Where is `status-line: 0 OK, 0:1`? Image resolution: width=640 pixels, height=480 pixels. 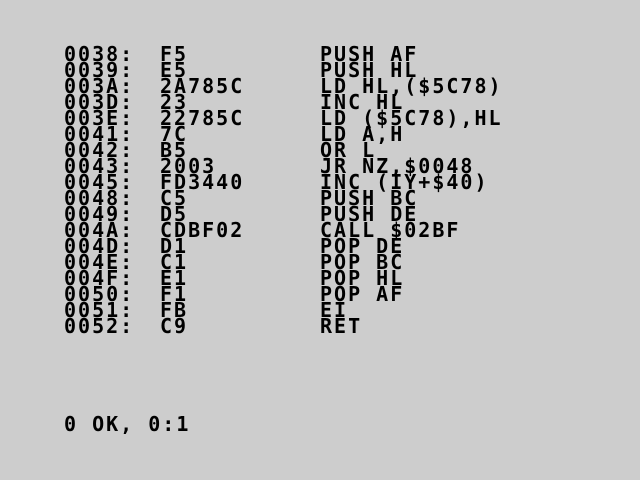 status-line: 0 OK, 0:1 is located at coordinates (127, 424).